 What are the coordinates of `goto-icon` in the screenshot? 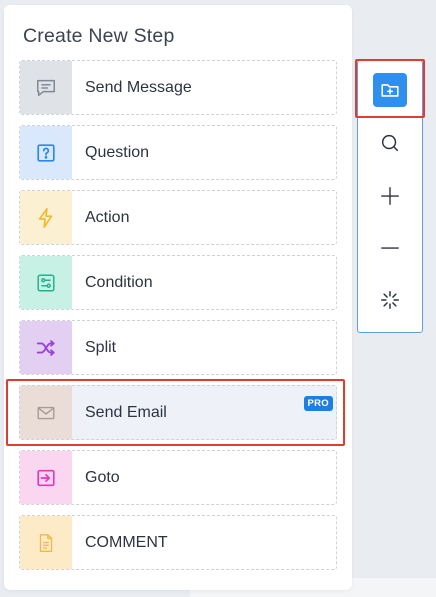 It's located at (46, 477).